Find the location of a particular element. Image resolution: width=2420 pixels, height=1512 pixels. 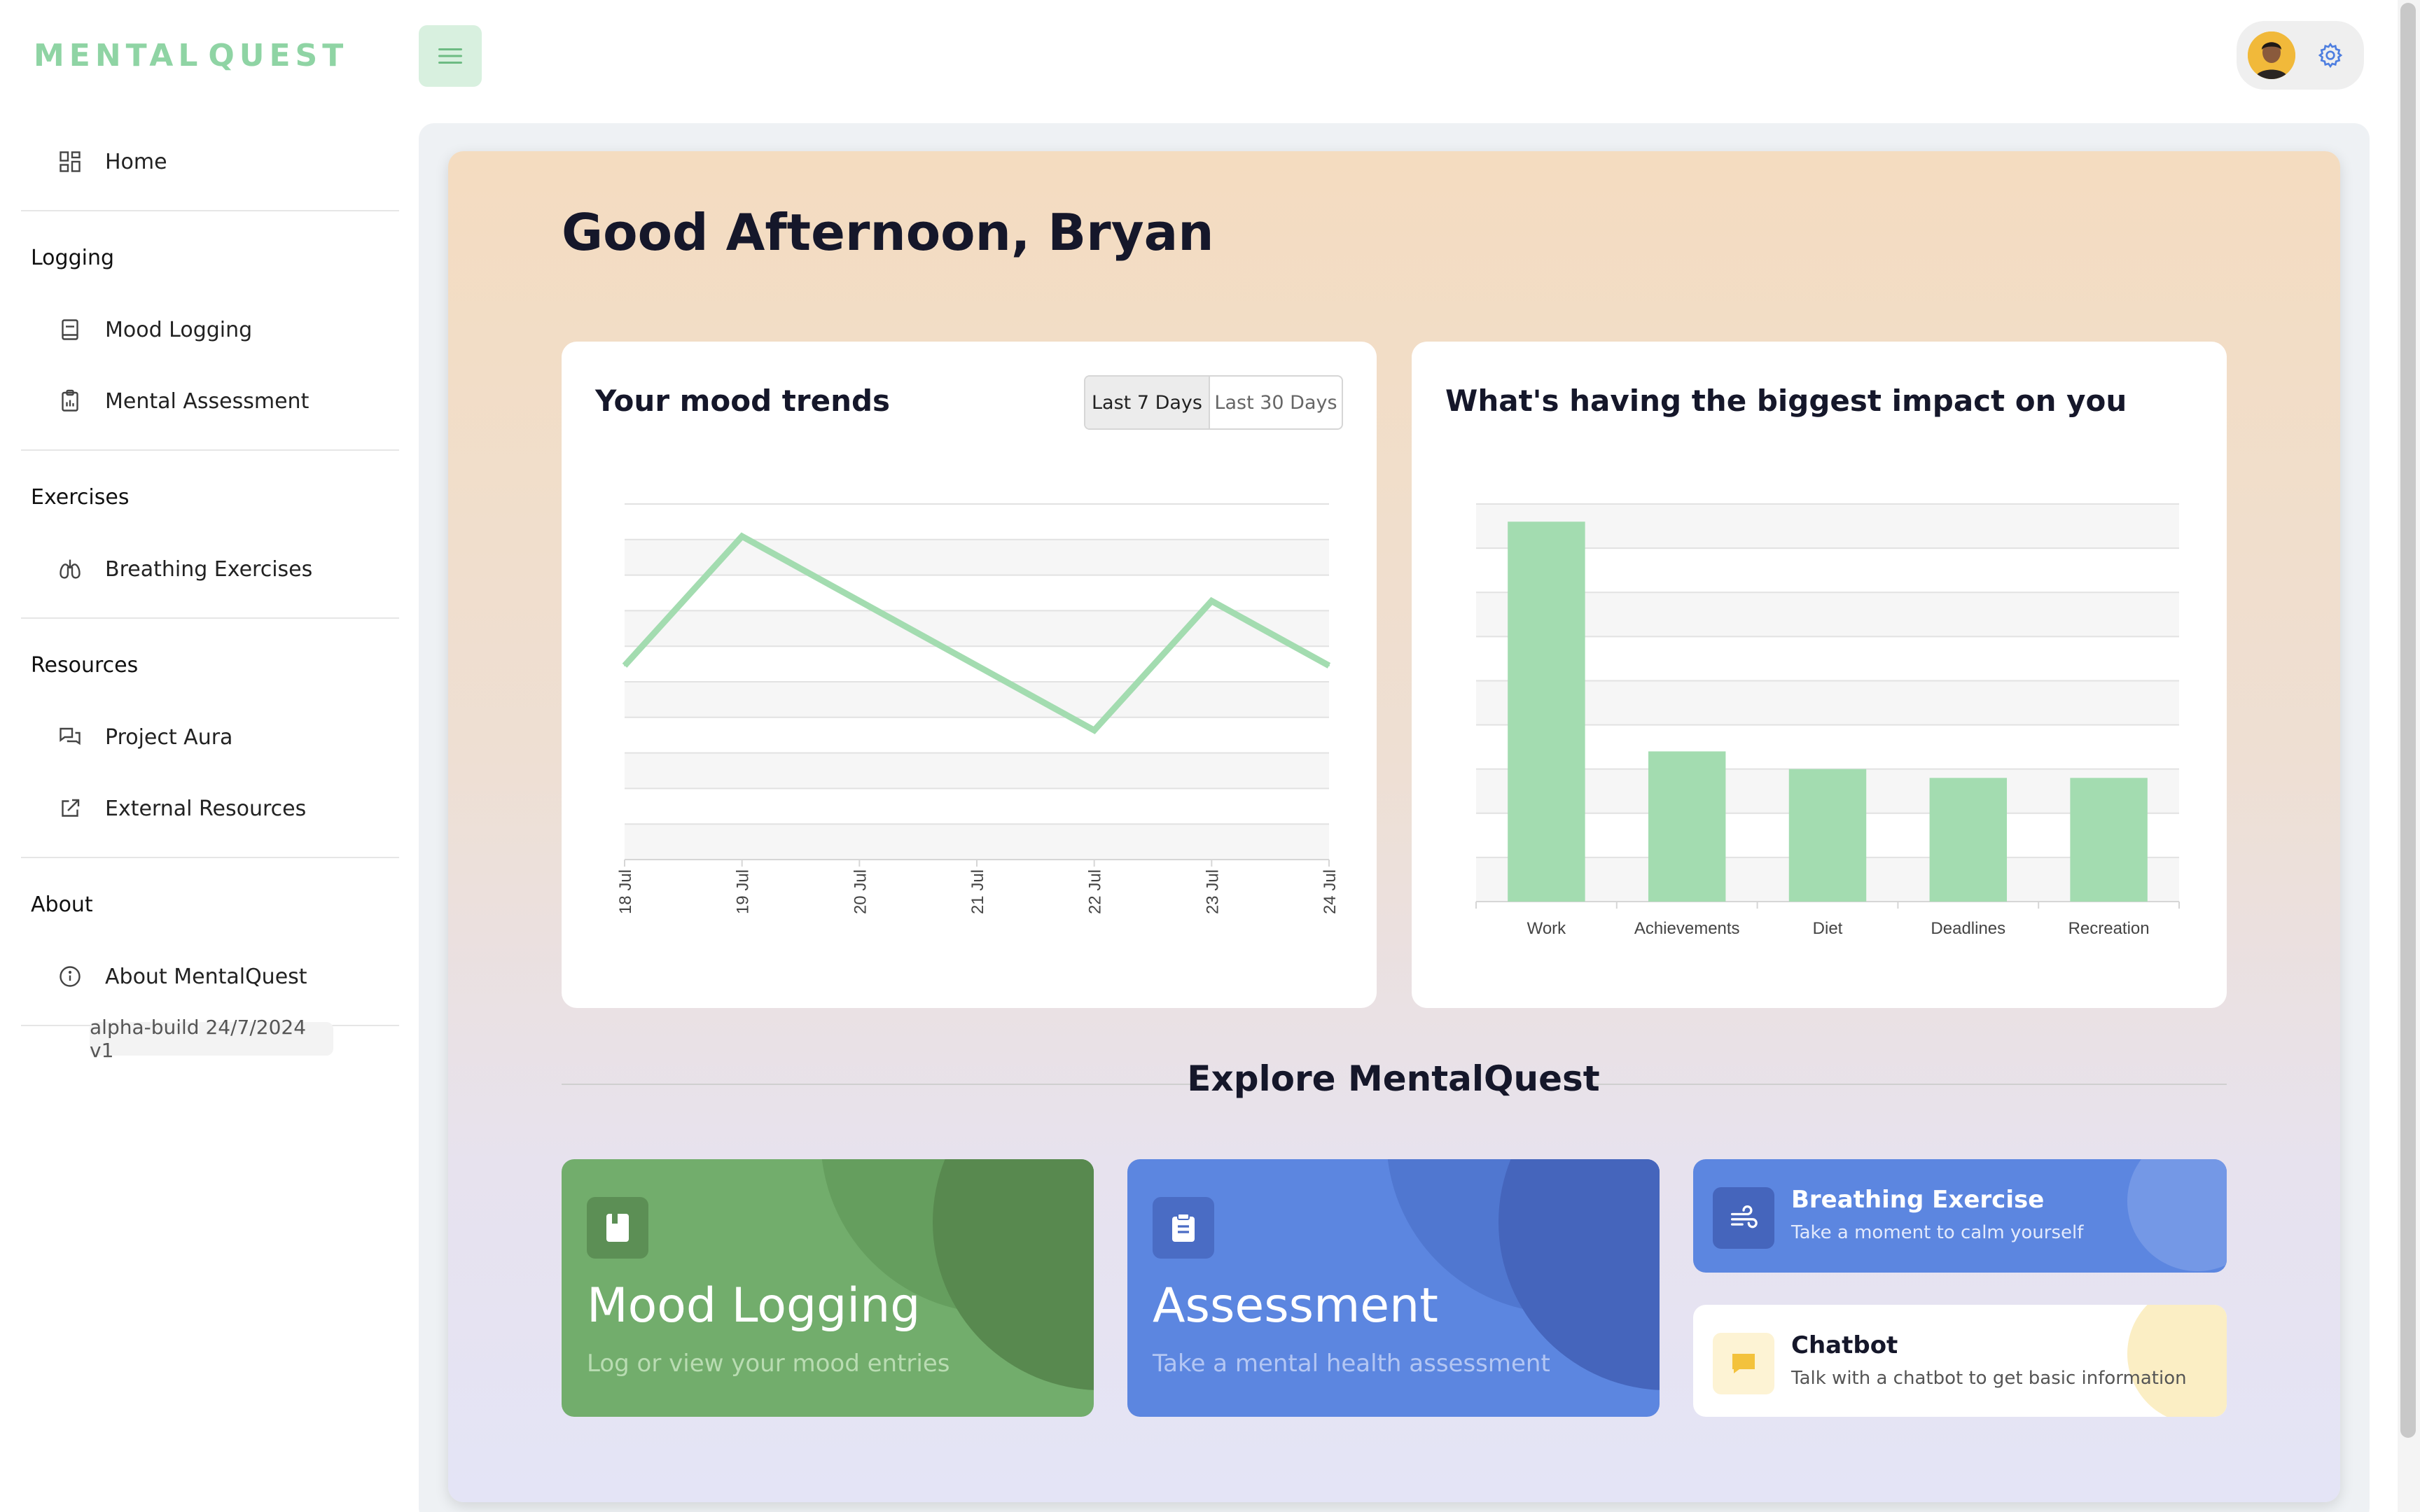

section-title-logging: Logging is located at coordinates (73, 257).